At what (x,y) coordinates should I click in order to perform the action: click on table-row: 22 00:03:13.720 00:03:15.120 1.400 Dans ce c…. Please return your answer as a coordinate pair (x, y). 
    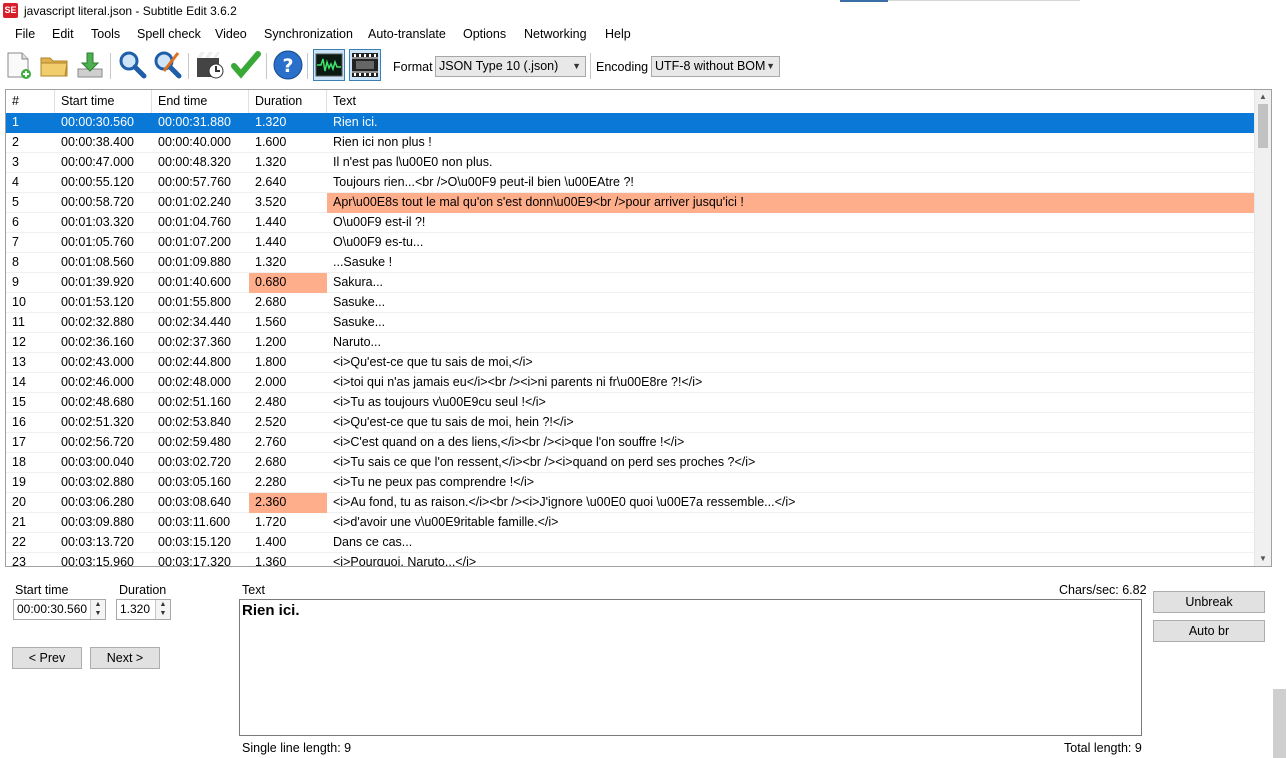
    Looking at the image, I should click on (631, 543).